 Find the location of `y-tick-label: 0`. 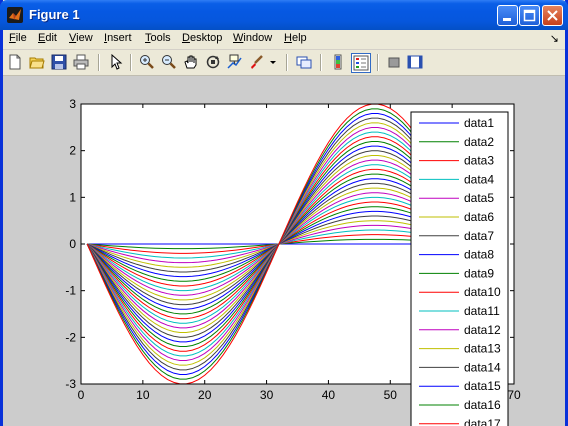

y-tick-label: 0 is located at coordinates (72, 244).